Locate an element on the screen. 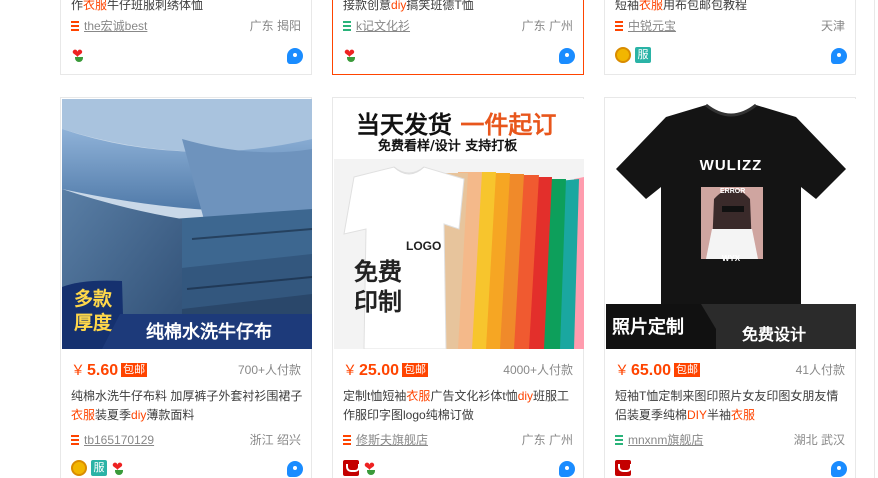 The width and height of the screenshot is (878, 478). free-print-line-1: 免费 is located at coordinates (378, 272).